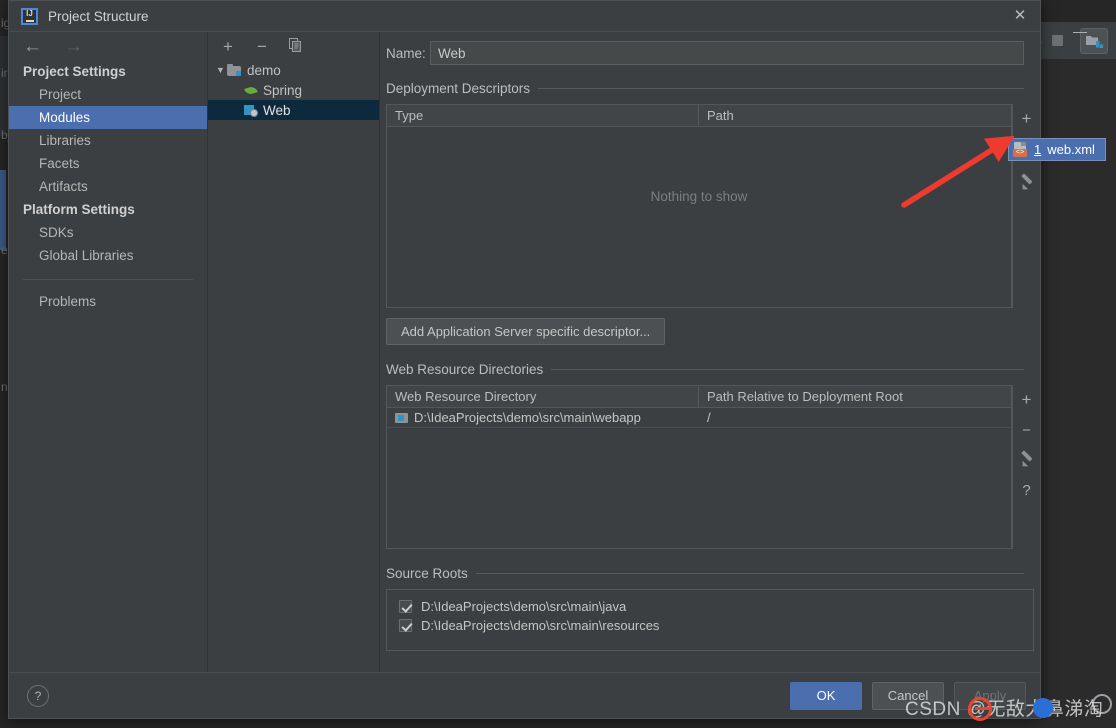  I want to click on web-facet-icon, so click(251, 110).